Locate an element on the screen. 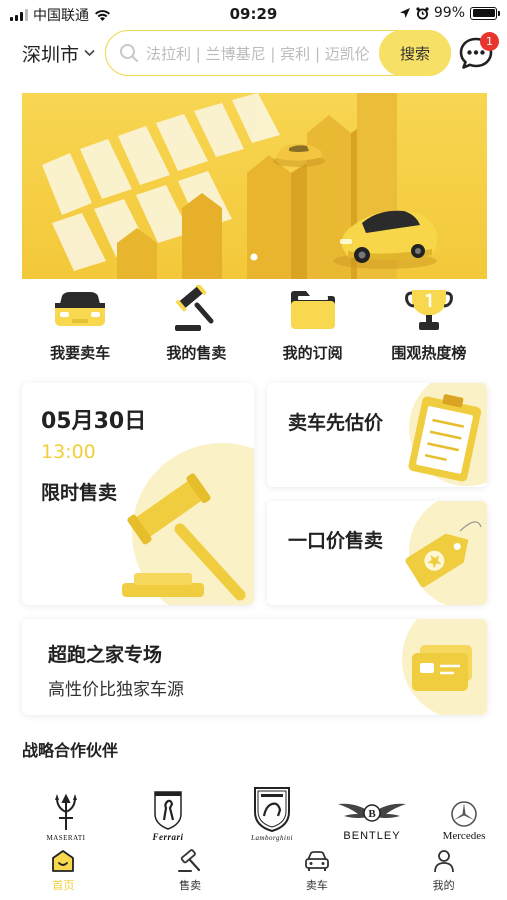 This screenshot has height=900, width=507. brand-name: Lamborghini is located at coordinates (272, 838).